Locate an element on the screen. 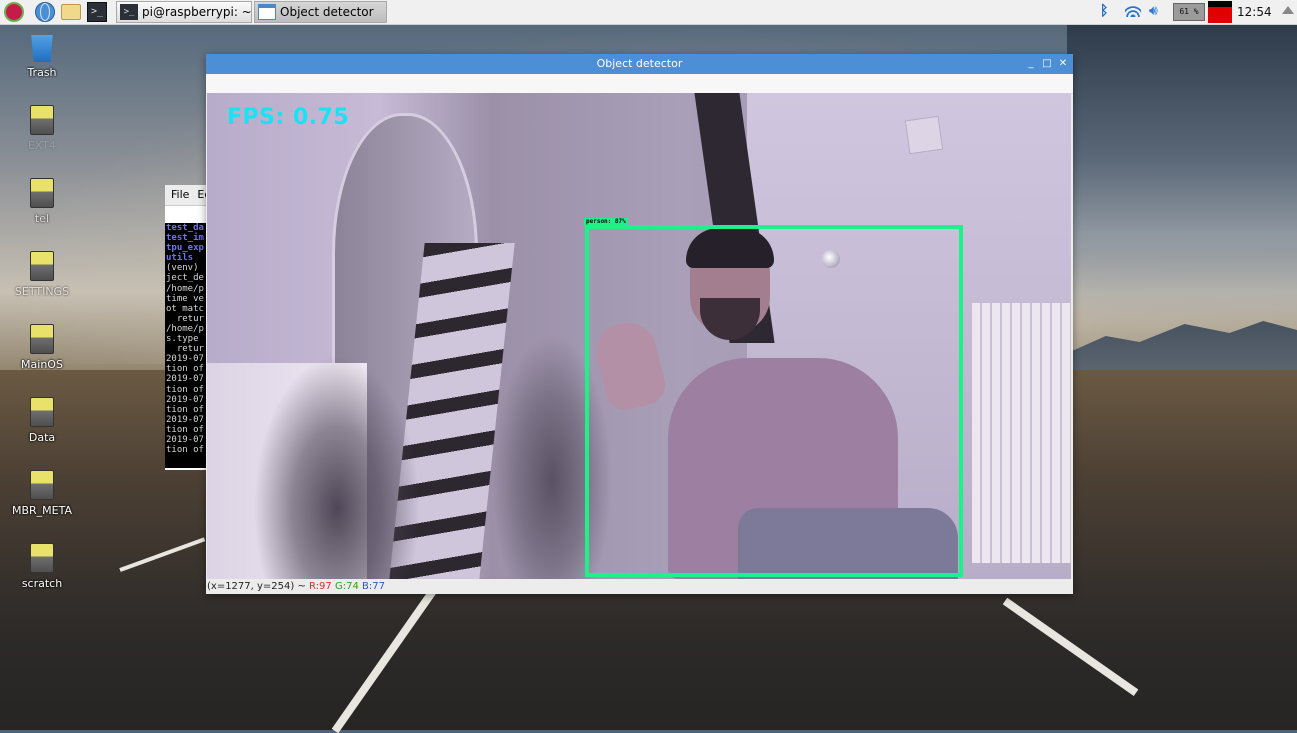 The height and width of the screenshot is (733, 1297). terminal-line: tpu_exp is located at coordinates (185, 248).